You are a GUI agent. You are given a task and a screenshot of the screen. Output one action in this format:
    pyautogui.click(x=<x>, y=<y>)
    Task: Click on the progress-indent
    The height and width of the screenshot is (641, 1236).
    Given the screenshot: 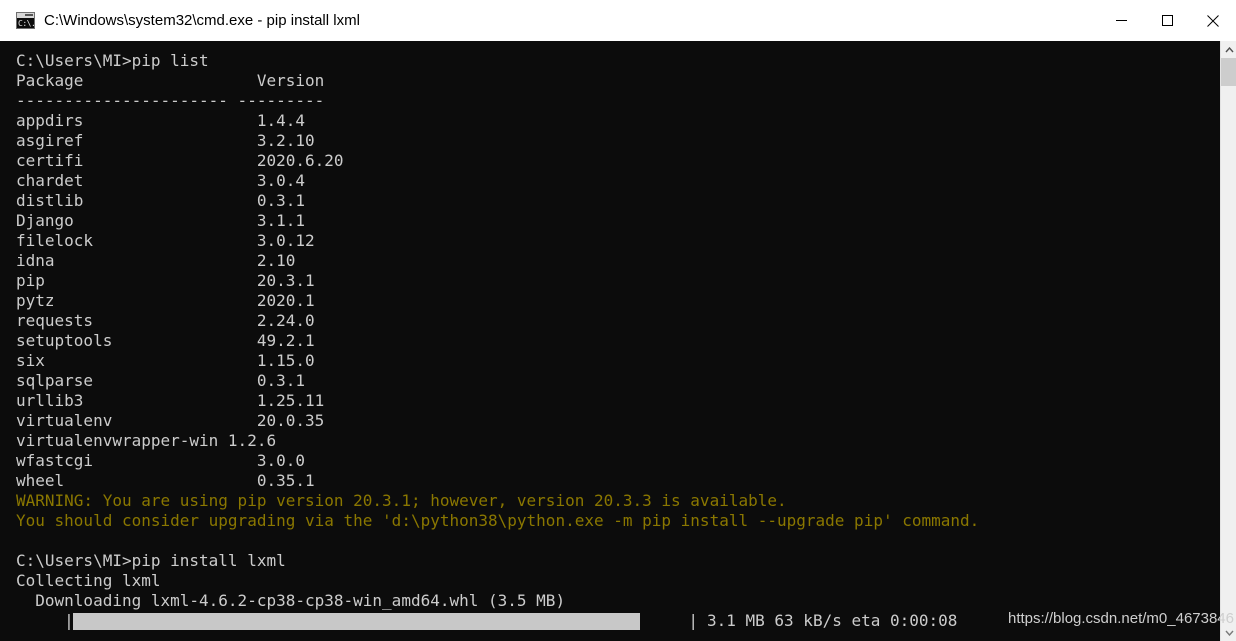 What is the action you would take?
    pyautogui.click(x=40, y=621)
    